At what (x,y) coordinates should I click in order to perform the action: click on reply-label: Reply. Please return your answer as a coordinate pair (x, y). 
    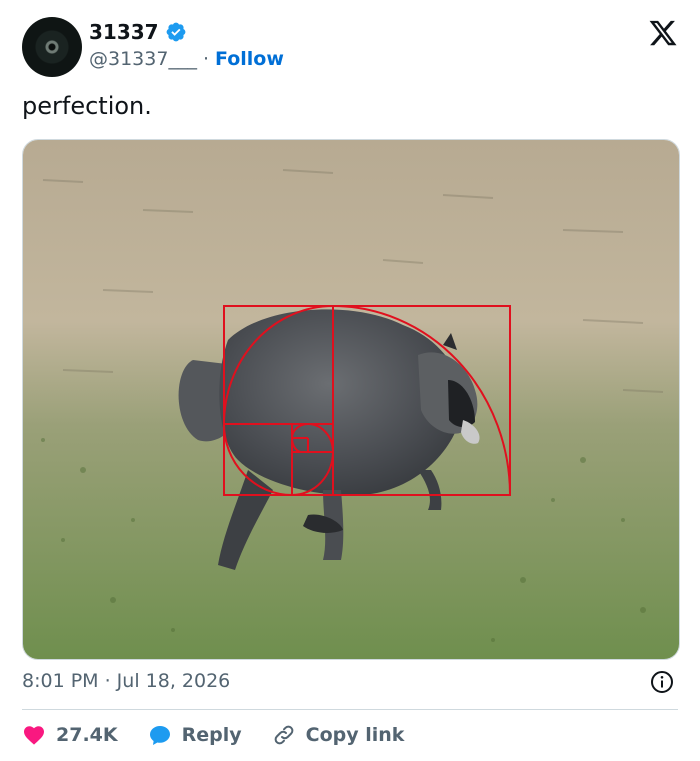
    Looking at the image, I should click on (211, 735).